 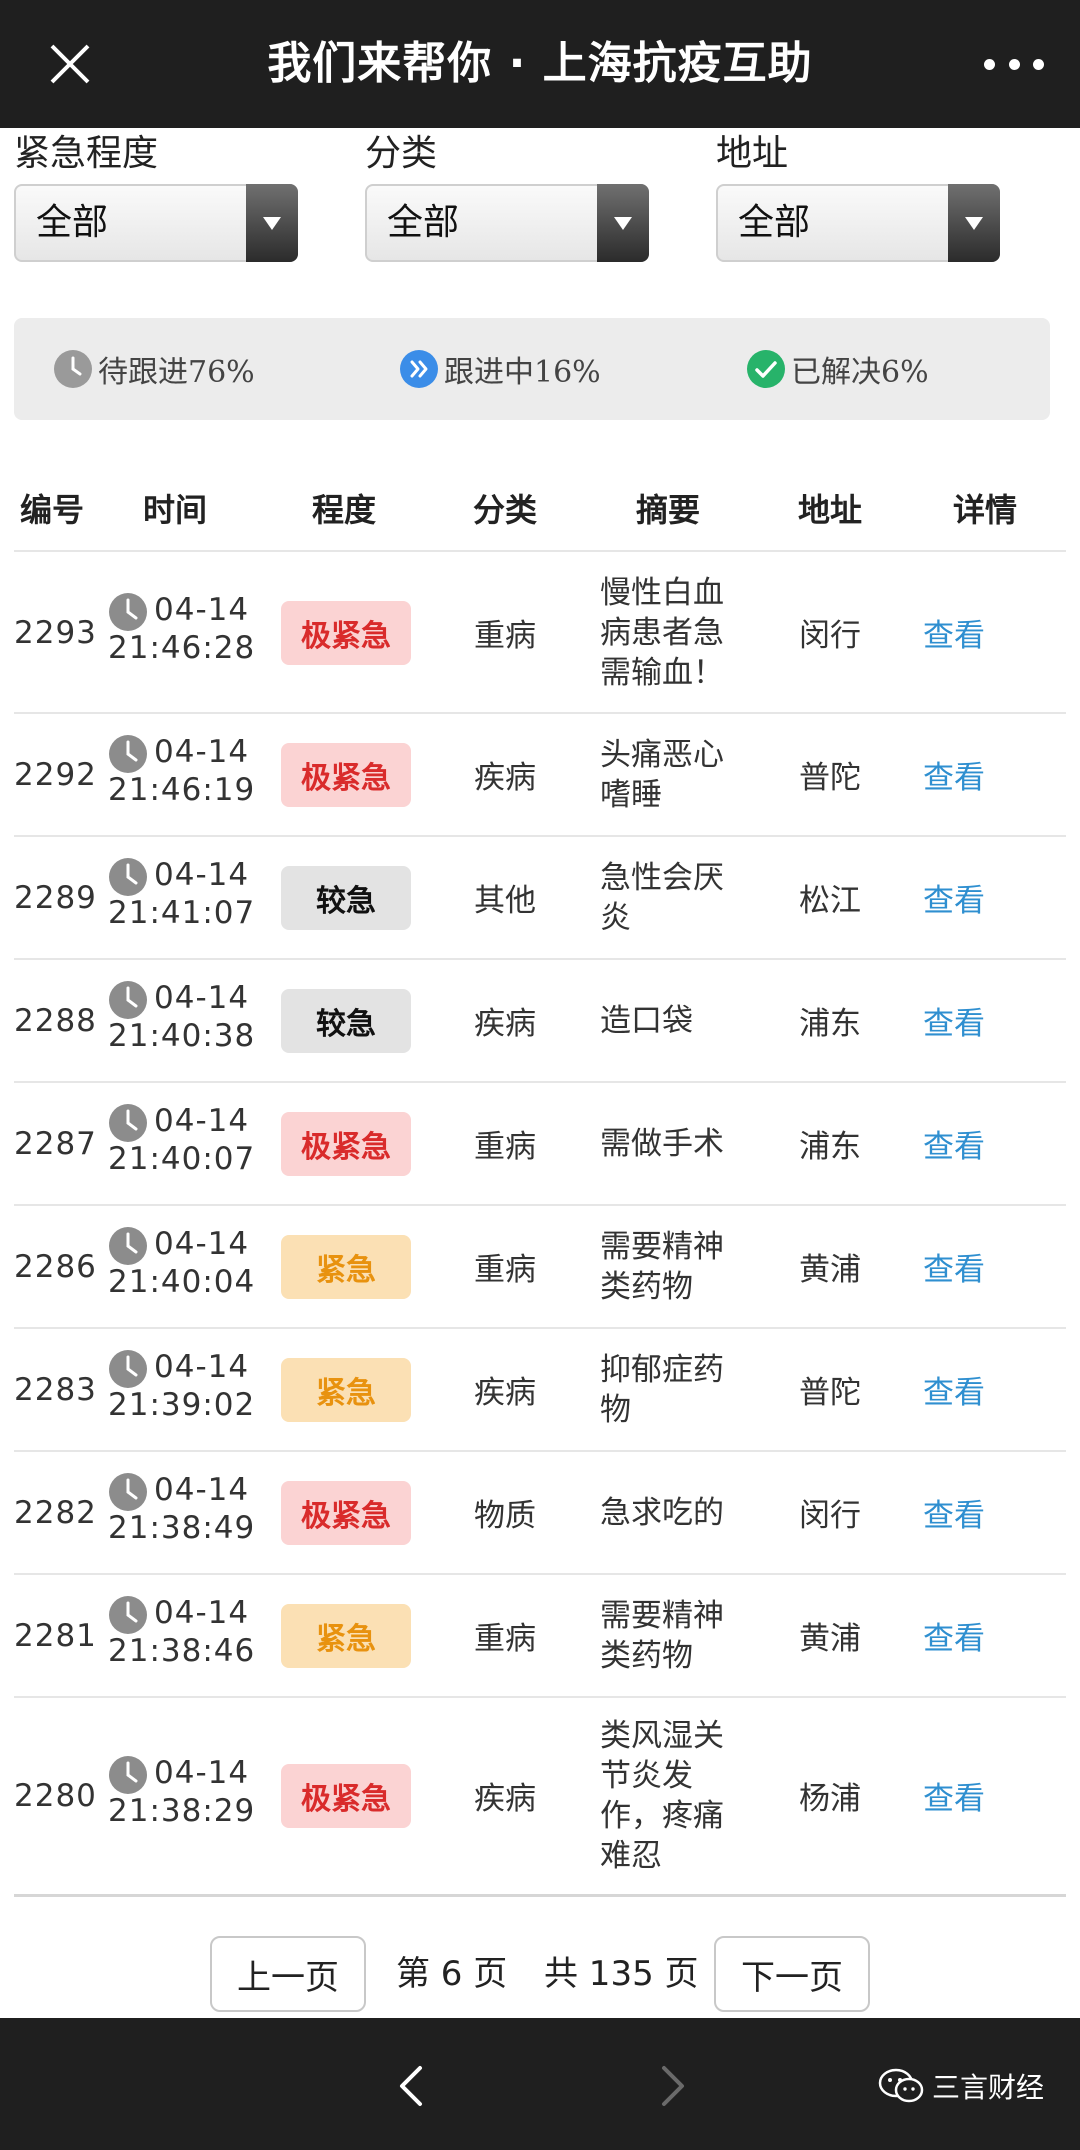 I want to click on table-row: 2289 04-14 21:41:07 较急 其他 急性会厌炎松江 查看, so click(x=540, y=897).